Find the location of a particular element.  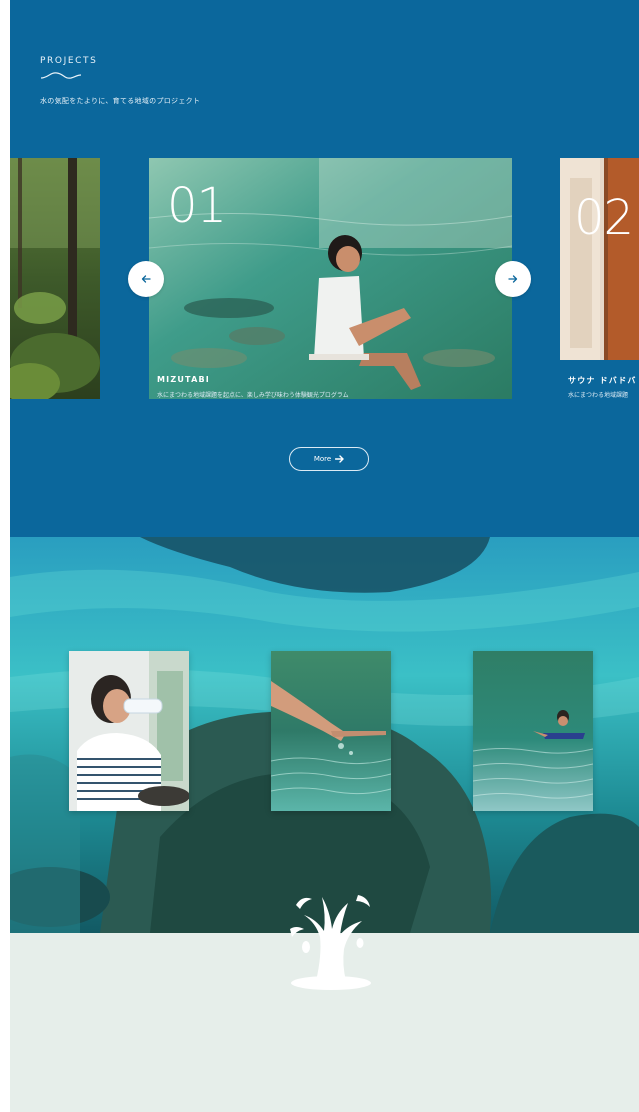

projects-subtitle: 水の気配をたよりに、育てる地域のプロジェクト is located at coordinates (120, 101).